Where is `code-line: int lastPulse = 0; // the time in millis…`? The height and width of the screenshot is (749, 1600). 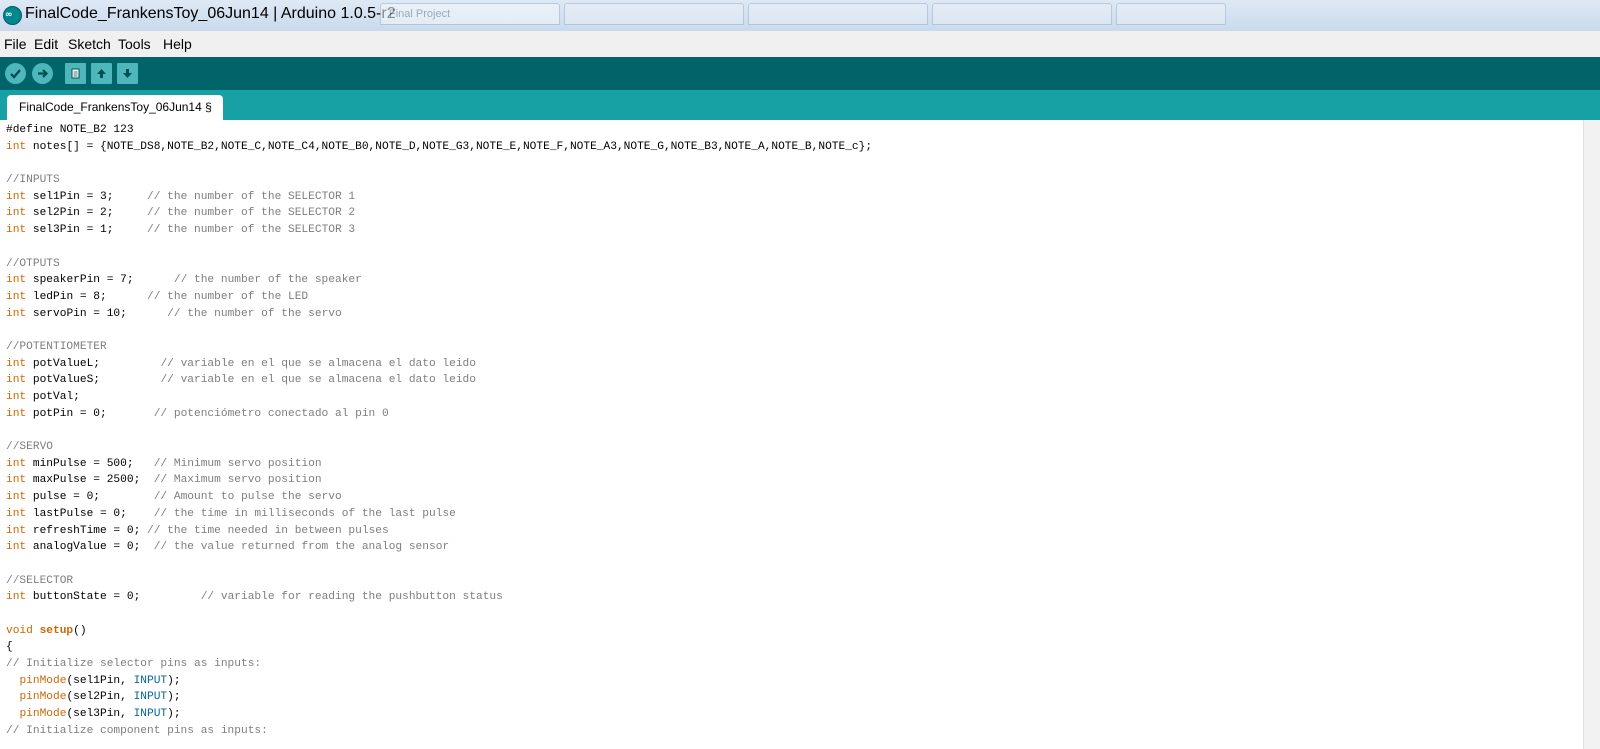 code-line: int lastPulse = 0; // the time in millis… is located at coordinates (439, 514).